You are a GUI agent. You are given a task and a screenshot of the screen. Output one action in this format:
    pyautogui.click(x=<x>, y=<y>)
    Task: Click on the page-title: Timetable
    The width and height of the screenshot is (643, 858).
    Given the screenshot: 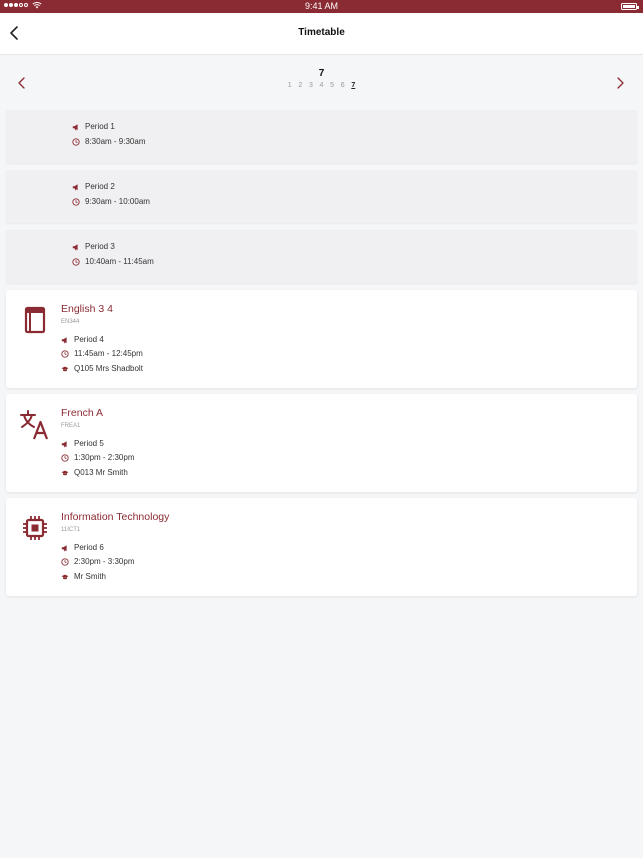 What is the action you would take?
    pyautogui.click(x=321, y=32)
    